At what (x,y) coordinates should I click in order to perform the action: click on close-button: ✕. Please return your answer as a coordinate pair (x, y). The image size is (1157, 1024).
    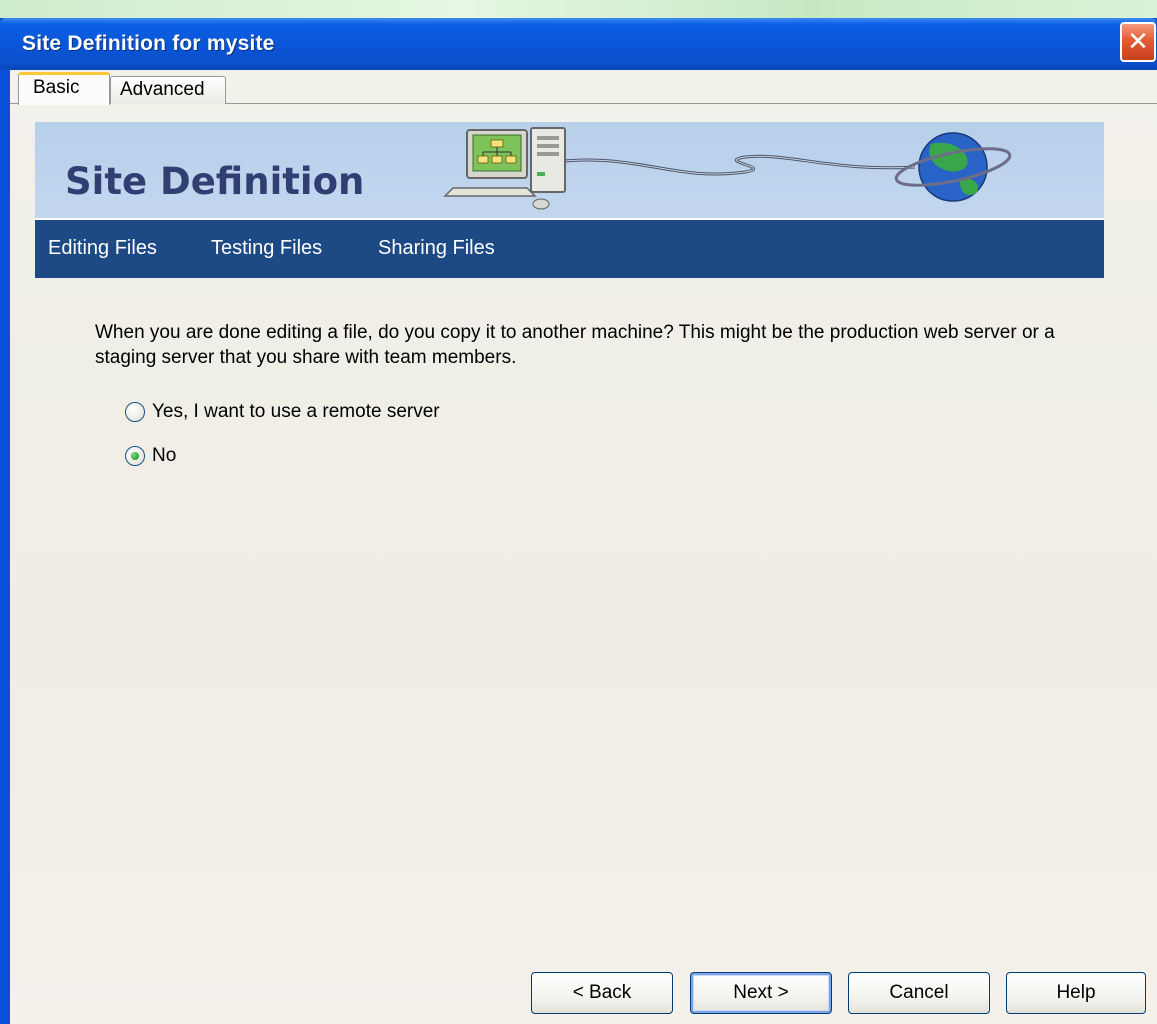
    Looking at the image, I should click on (1138, 42).